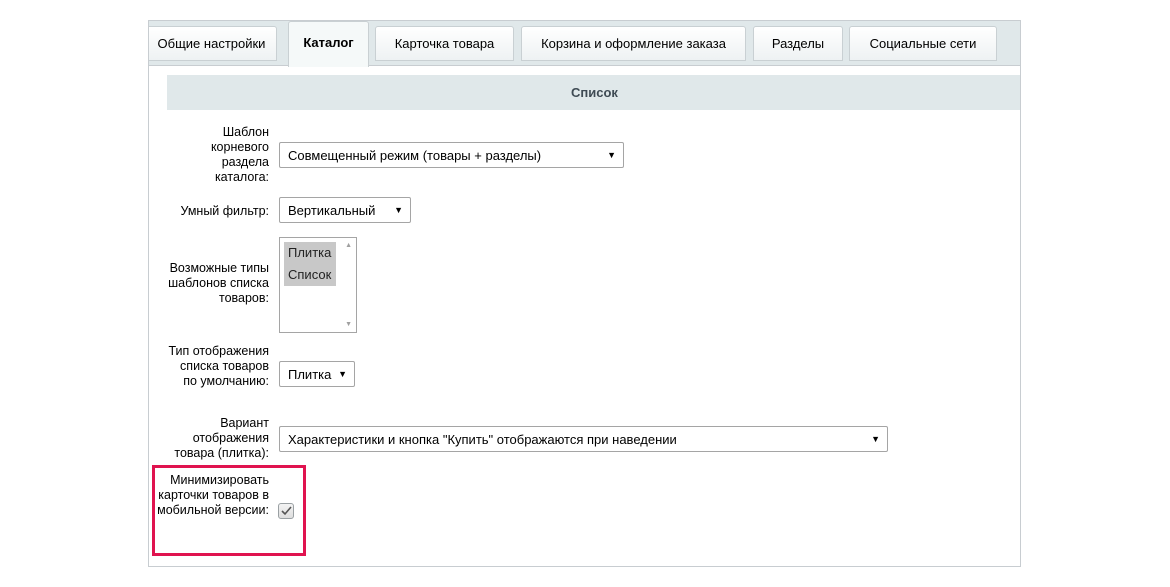 The image size is (1170, 587). Describe the element at coordinates (415, 155) in the screenshot. I see `root-template-value: Совмещенный режим (товары + разделы)` at that location.